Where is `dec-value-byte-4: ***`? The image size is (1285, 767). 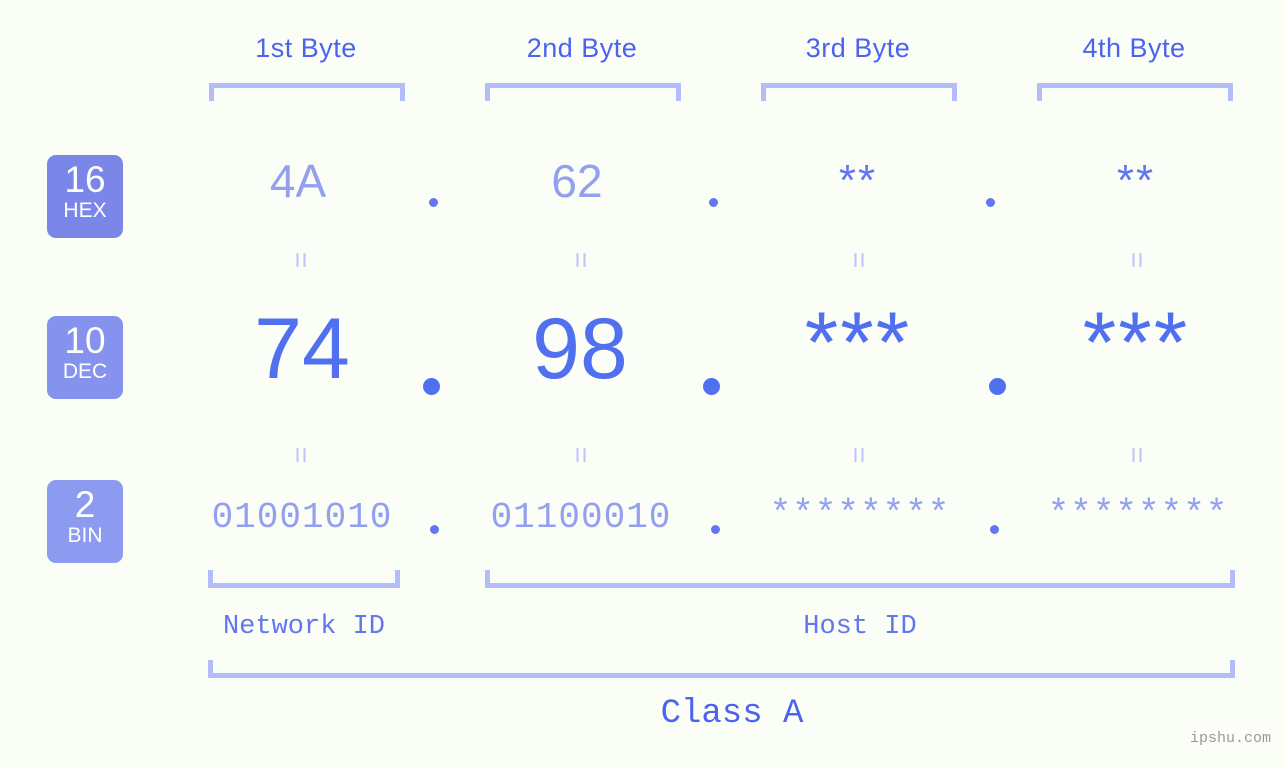
dec-value-byte-4: *** is located at coordinates (1136, 343).